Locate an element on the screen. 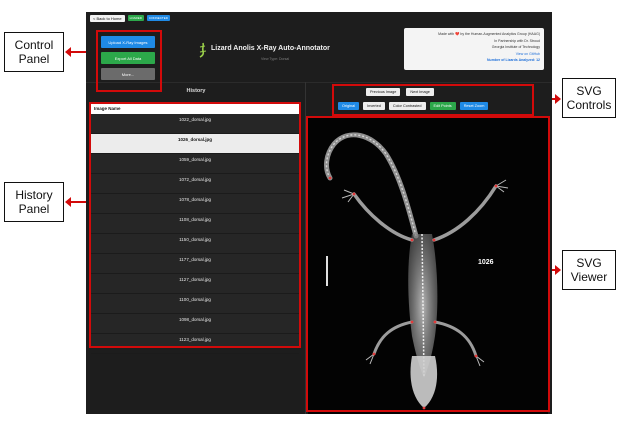 Image resolution: width=624 pixels, height=422 pixels. control-panel-callout: Control Panel is located at coordinates (34, 52).